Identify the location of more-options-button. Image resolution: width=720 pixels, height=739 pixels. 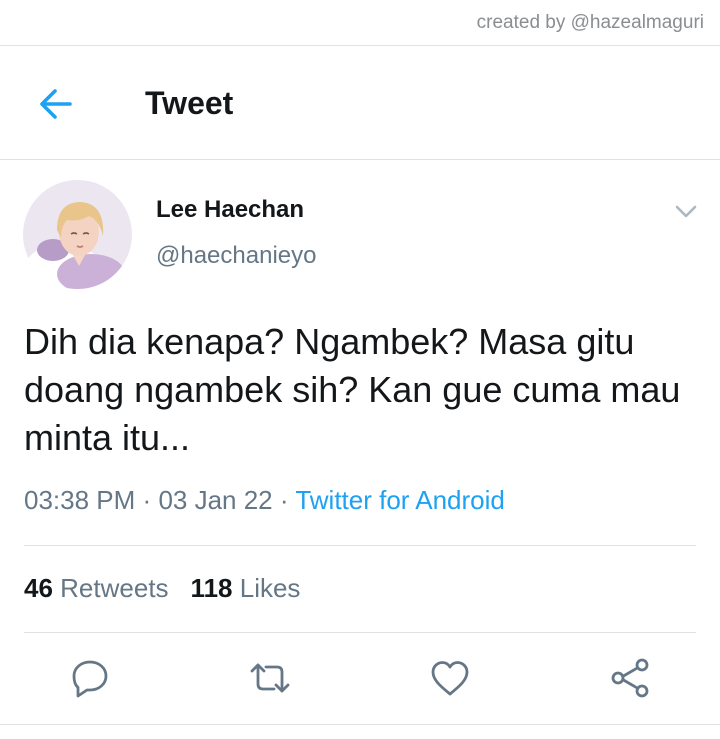
(686, 211).